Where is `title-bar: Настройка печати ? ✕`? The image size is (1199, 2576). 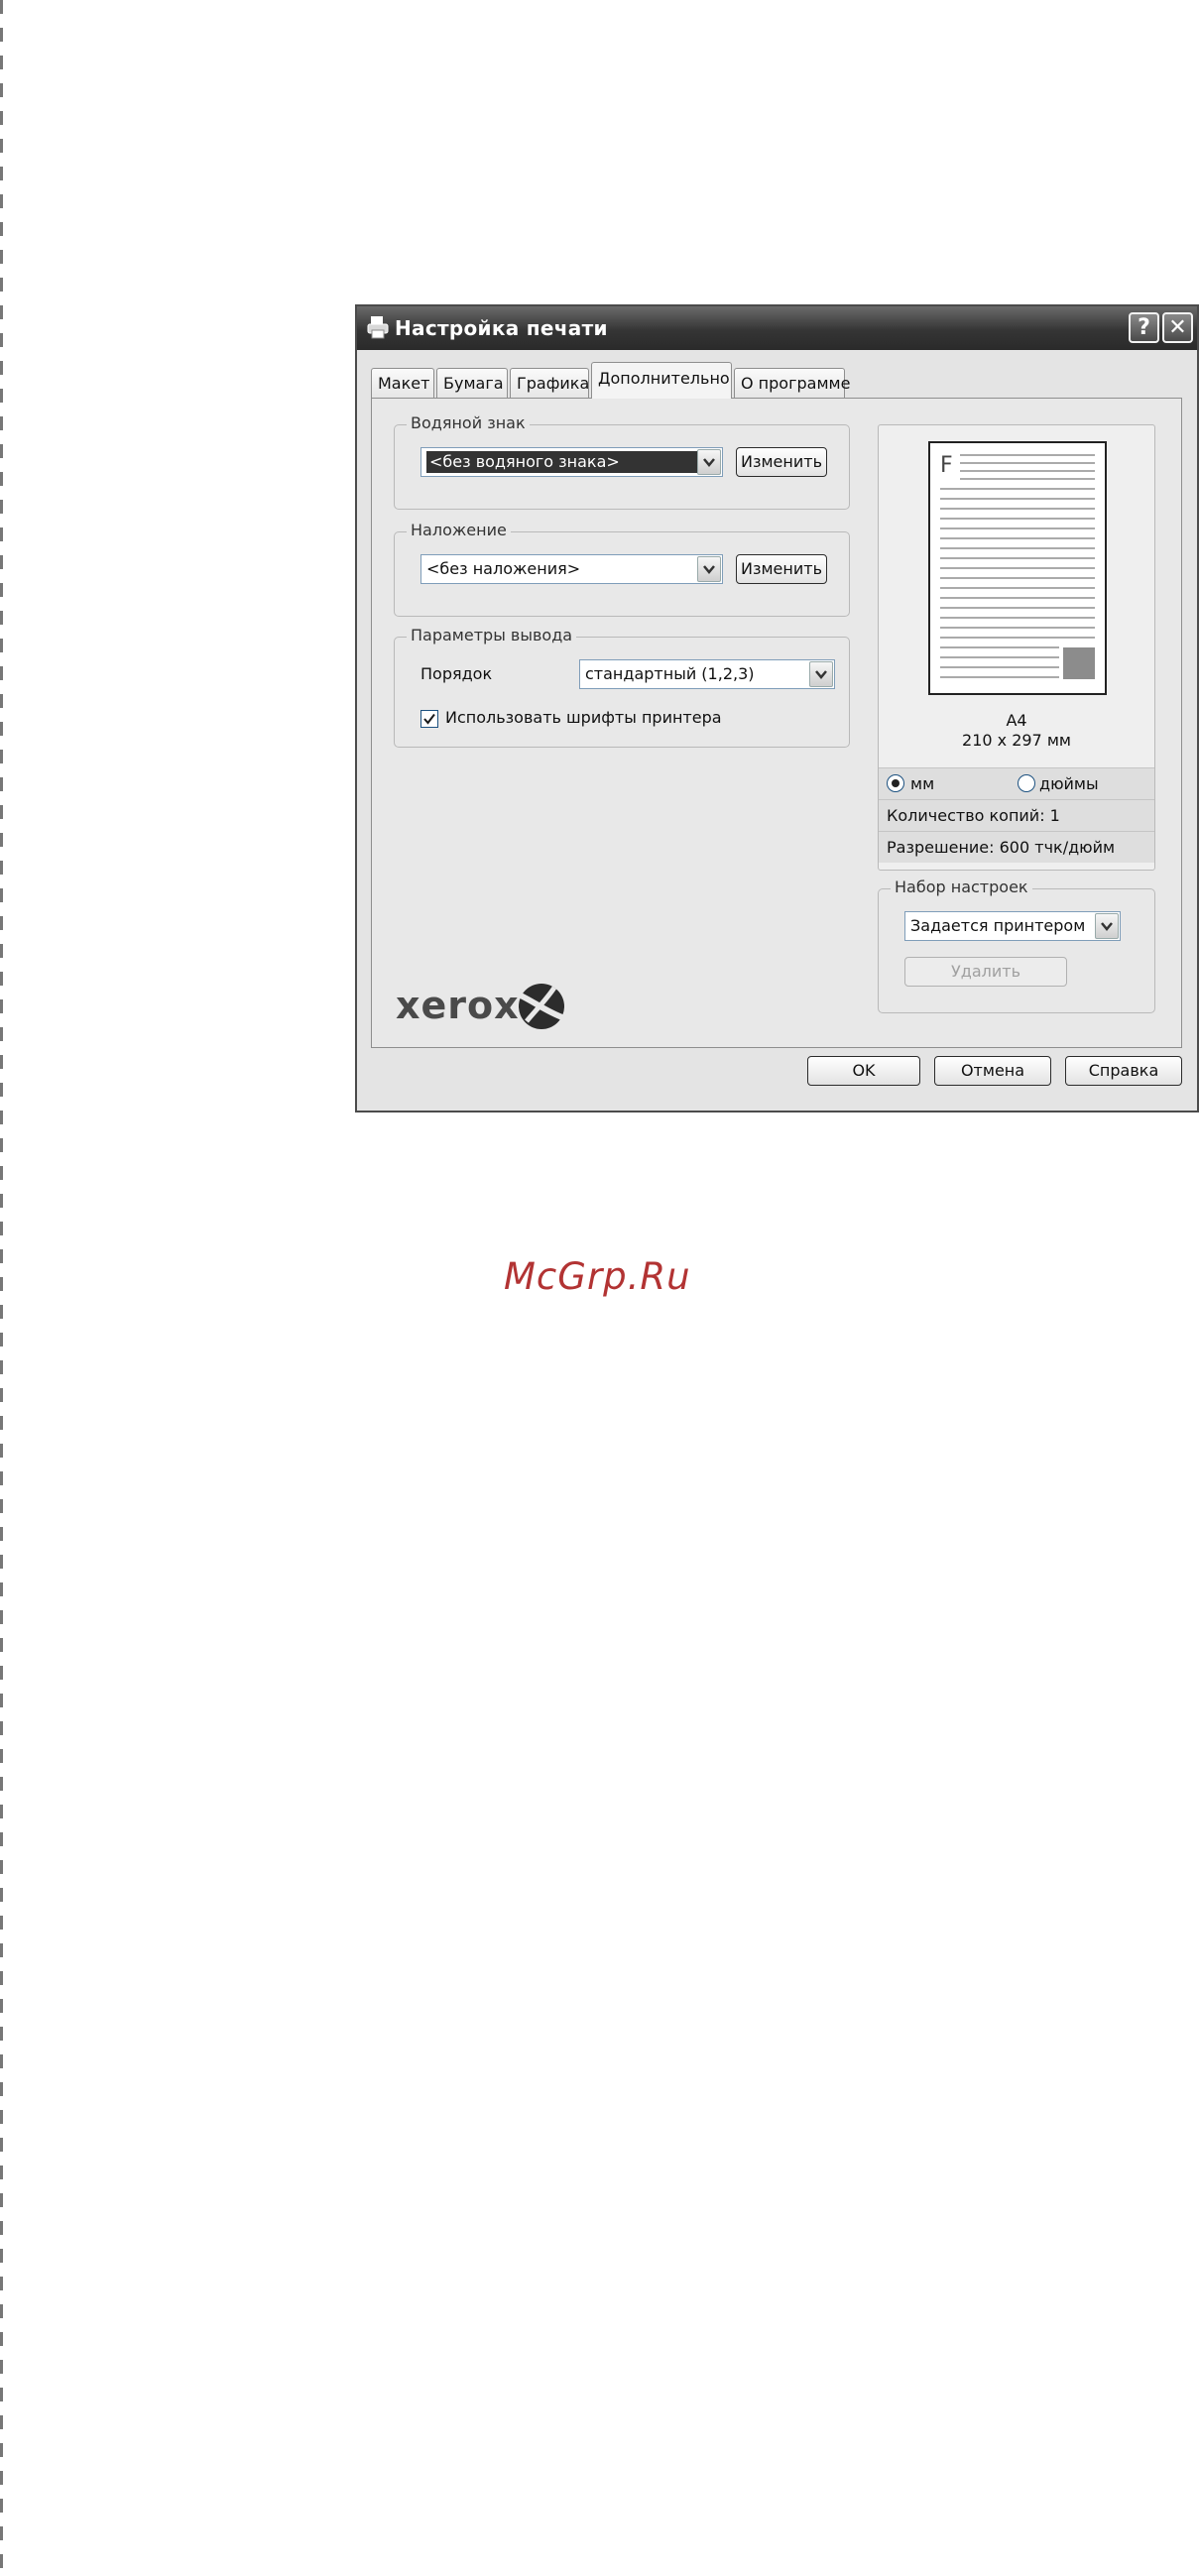 title-bar: Настройка печати ? ✕ is located at coordinates (777, 328).